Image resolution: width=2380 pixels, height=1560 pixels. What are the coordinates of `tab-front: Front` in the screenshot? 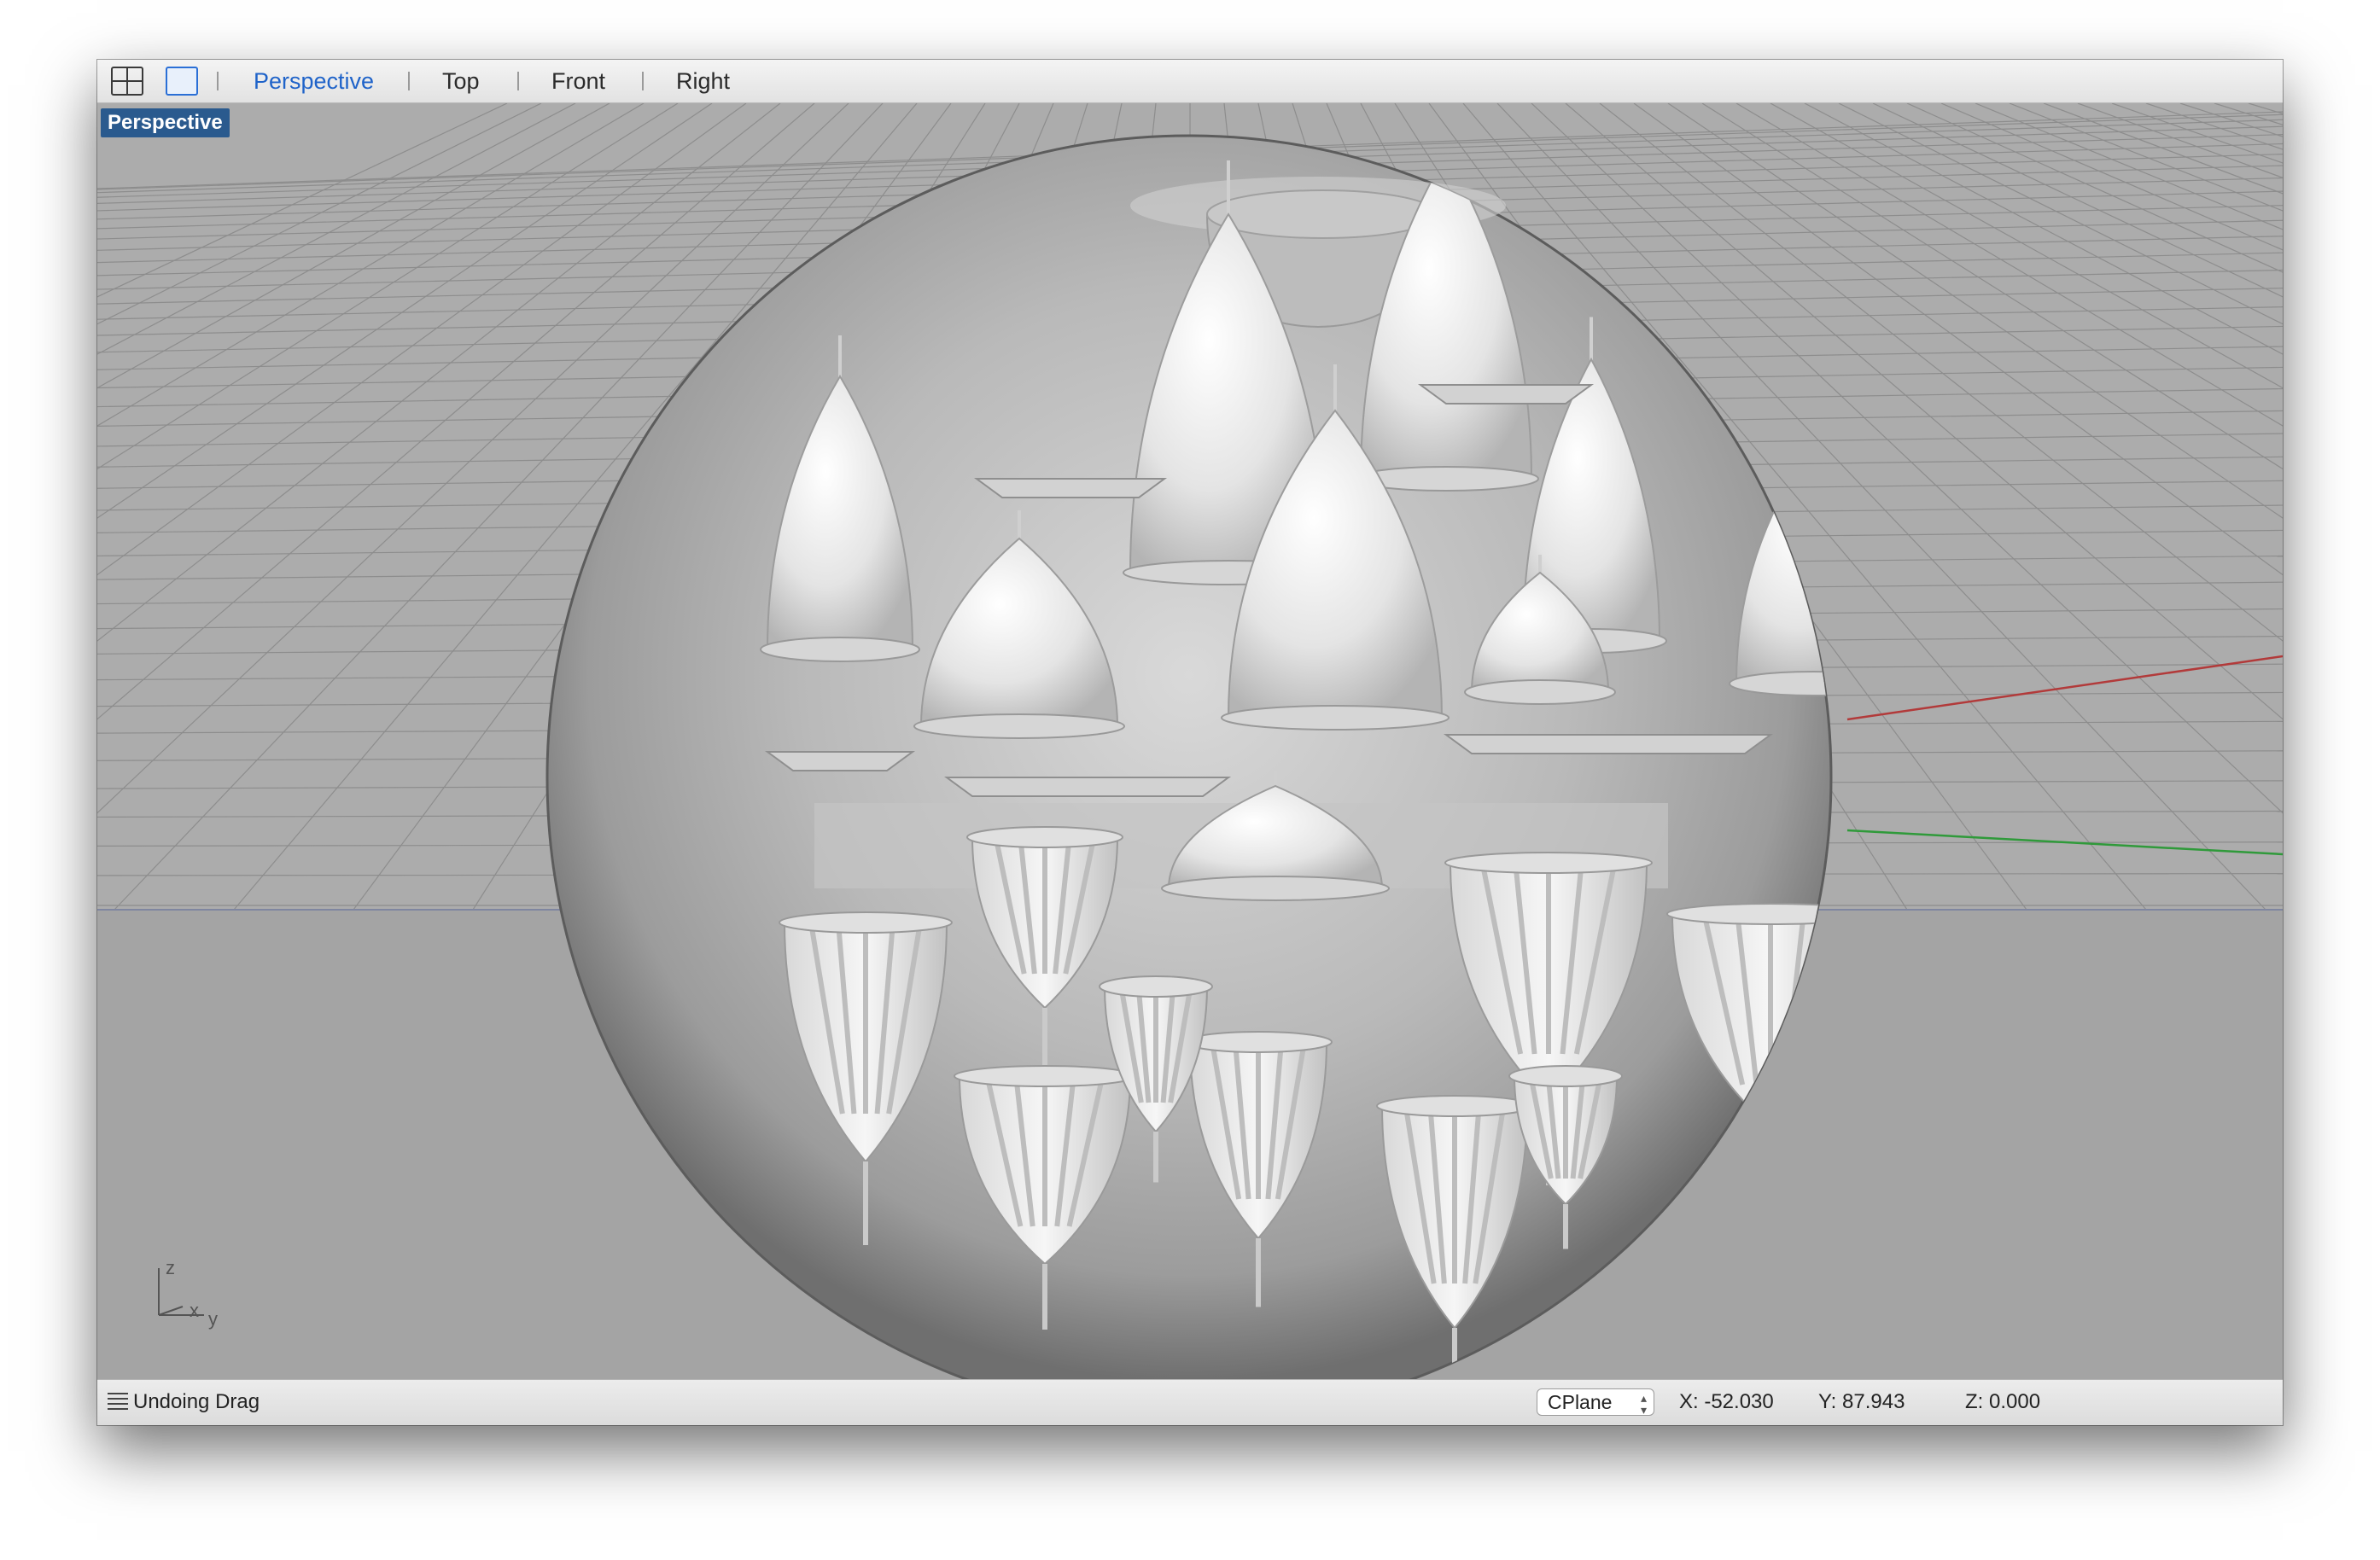 It's located at (578, 82).